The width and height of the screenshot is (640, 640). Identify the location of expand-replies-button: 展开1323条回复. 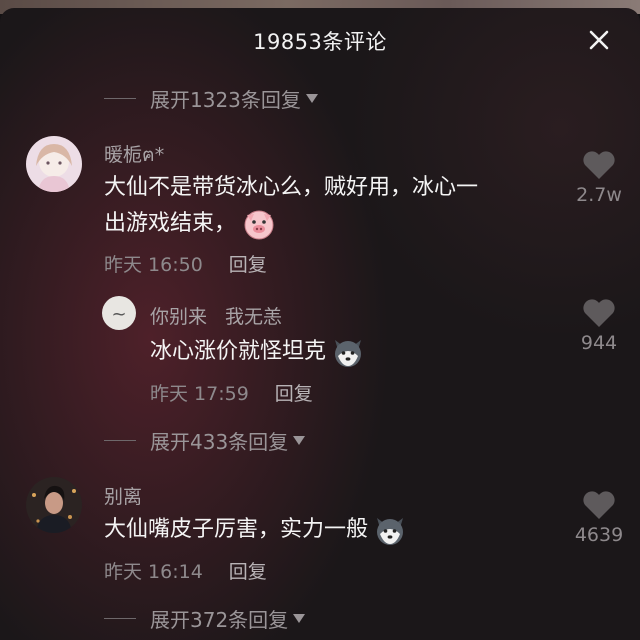
(211, 98).